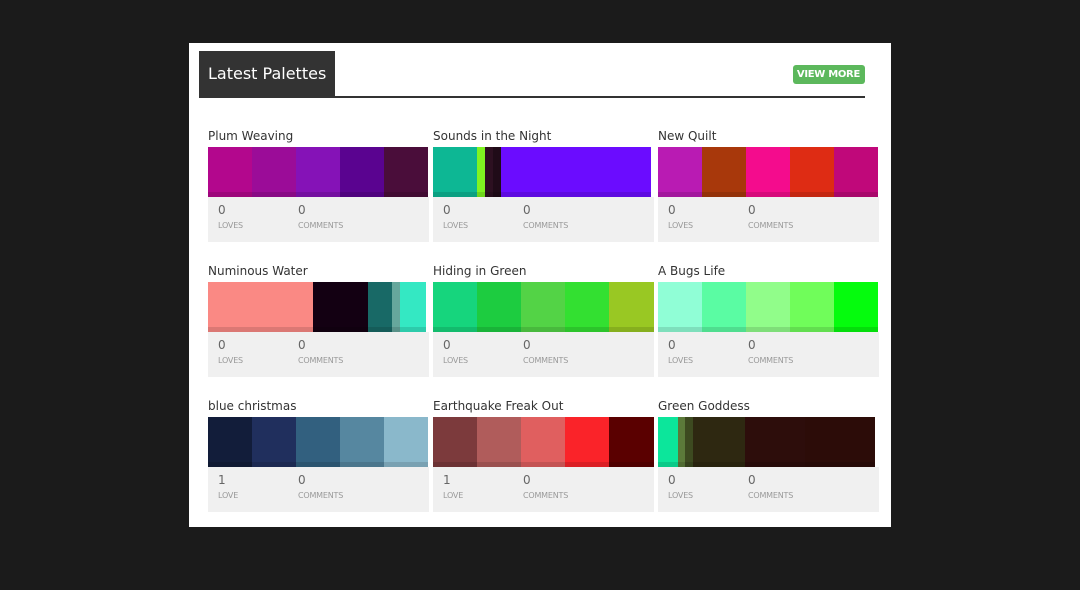  Describe the element at coordinates (455, 360) in the screenshot. I see `loves-label: LOVES` at that location.